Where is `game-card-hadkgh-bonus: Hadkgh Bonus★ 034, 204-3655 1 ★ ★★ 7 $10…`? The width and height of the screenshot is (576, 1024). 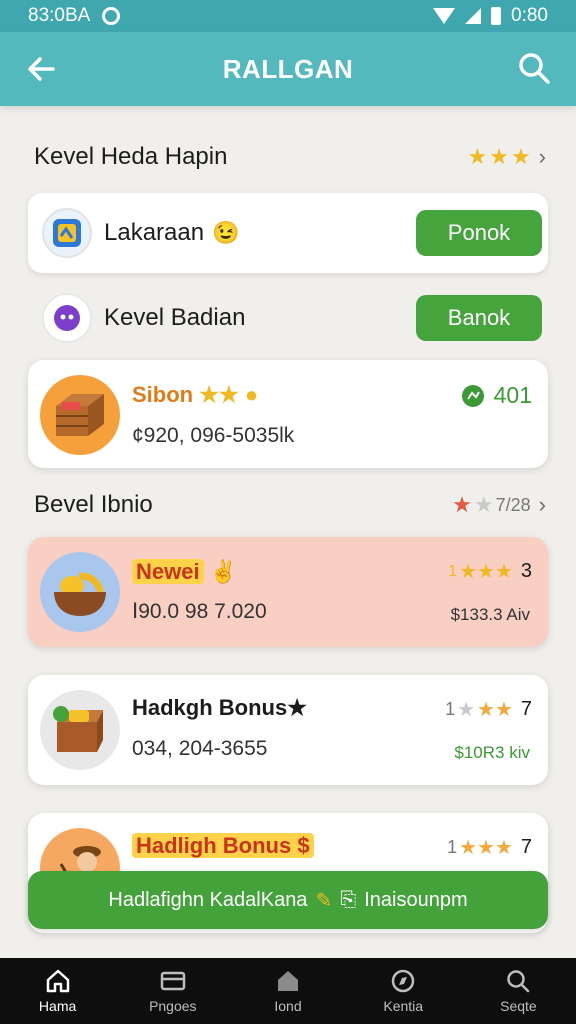
game-card-hadkgh-bonus: Hadkgh Bonus★ 034, 204-3655 1 ★ ★★ 7 $10… is located at coordinates (288, 730).